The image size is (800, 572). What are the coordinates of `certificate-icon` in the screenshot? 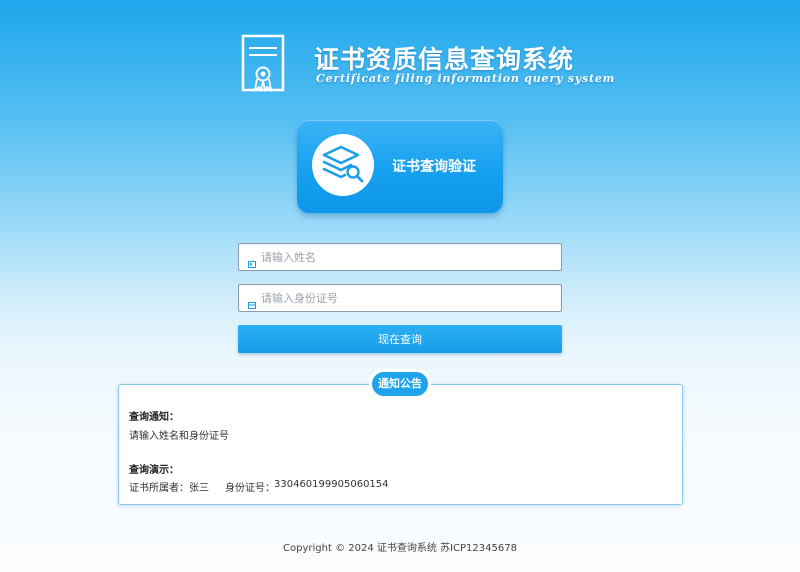 It's located at (265, 64).